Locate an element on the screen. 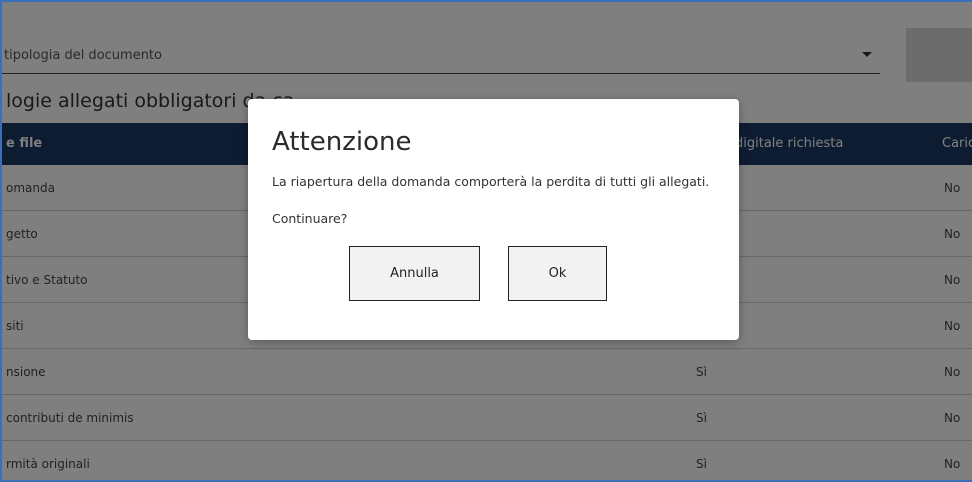 Image resolution: width=972 pixels, height=482 pixels. cancel-button: Annulla is located at coordinates (414, 273).